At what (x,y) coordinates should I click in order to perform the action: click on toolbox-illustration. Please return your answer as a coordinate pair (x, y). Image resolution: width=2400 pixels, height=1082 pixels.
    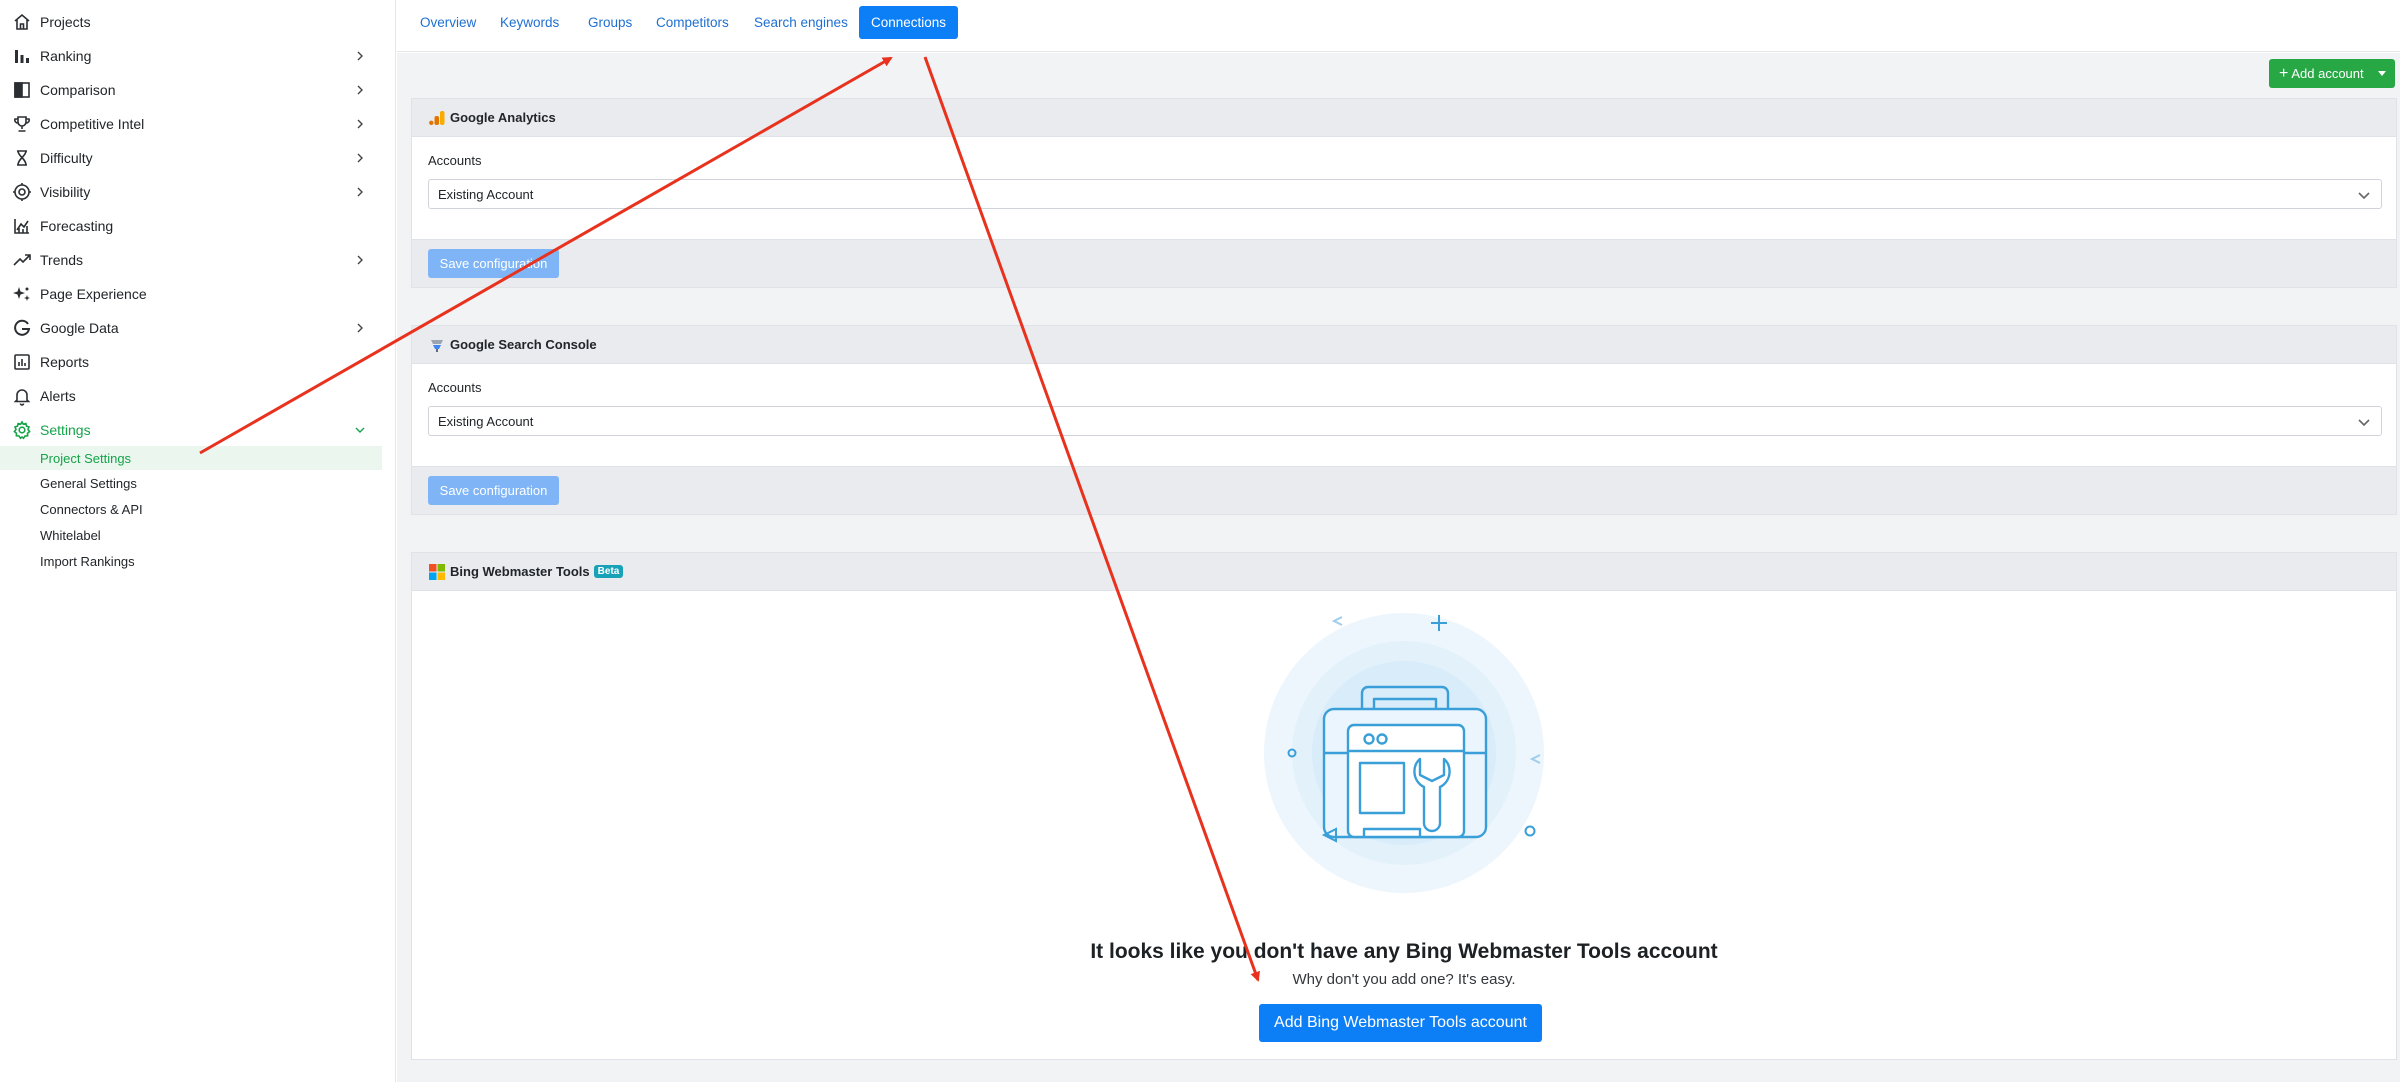
    Looking at the image, I should click on (1404, 753).